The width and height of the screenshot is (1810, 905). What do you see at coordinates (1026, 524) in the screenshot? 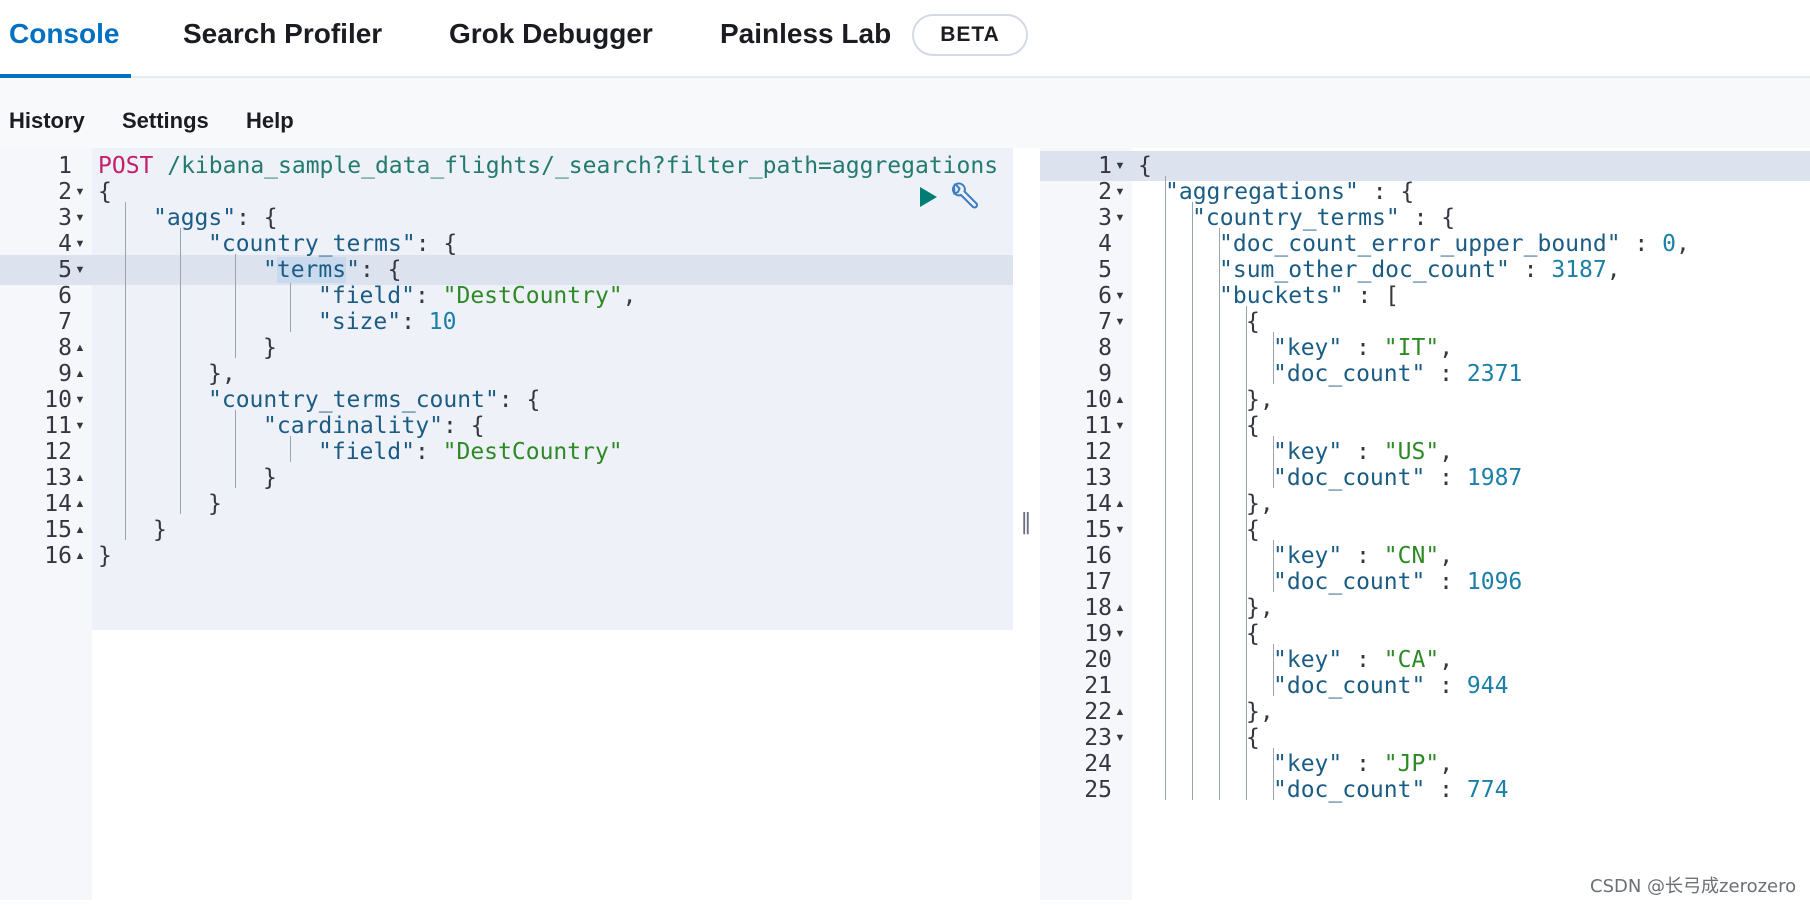
I see `resize-handle-icon: ‖` at bounding box center [1026, 524].